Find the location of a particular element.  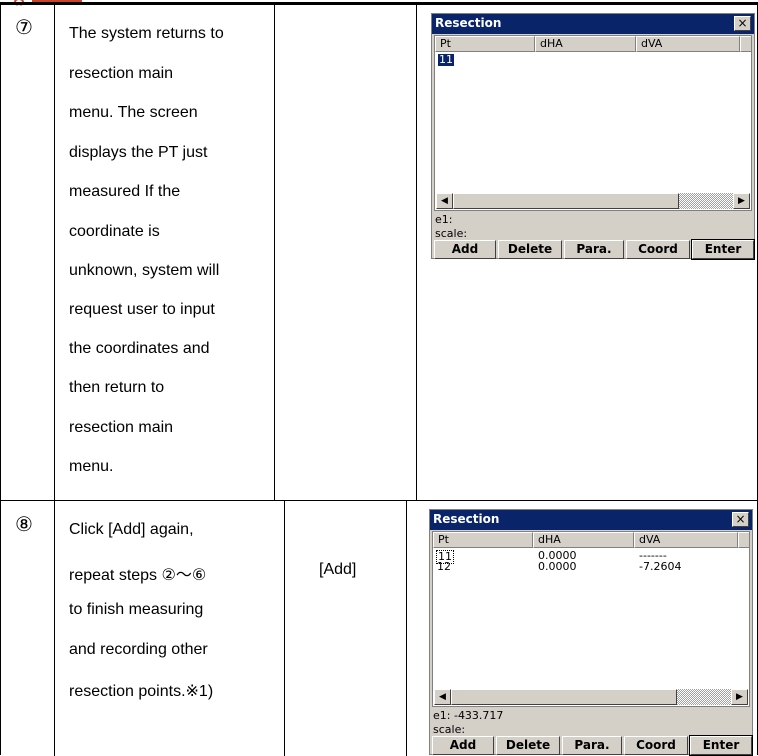

point-list: Pt dHA dVA 11 ◀ ▶ is located at coordinates (593, 123).